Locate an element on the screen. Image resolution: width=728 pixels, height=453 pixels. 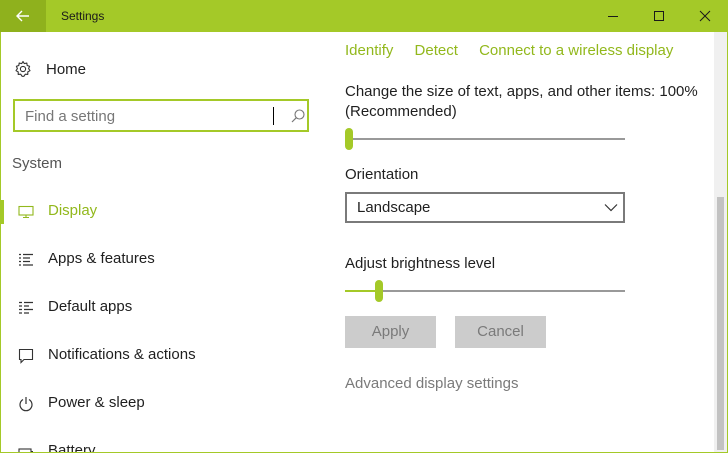
scrollbar-thumb is located at coordinates (720, 323).